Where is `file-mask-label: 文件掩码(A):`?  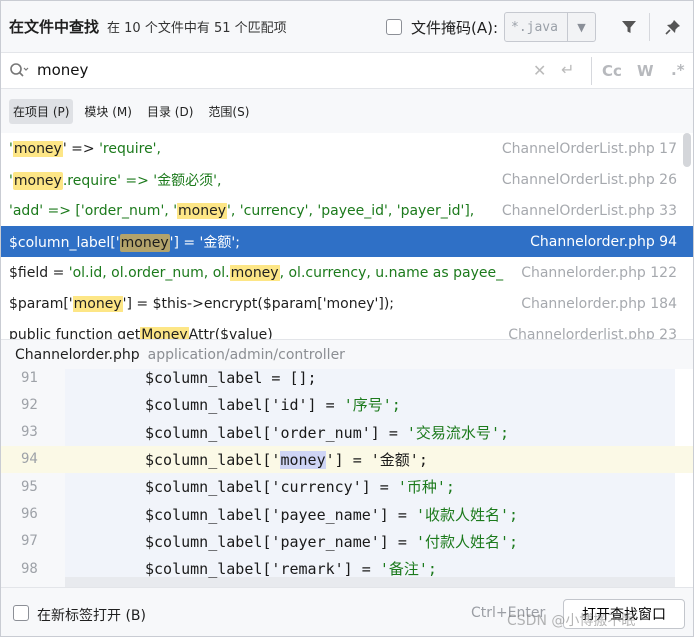
file-mask-label: 文件掩码(A): is located at coordinates (455, 28).